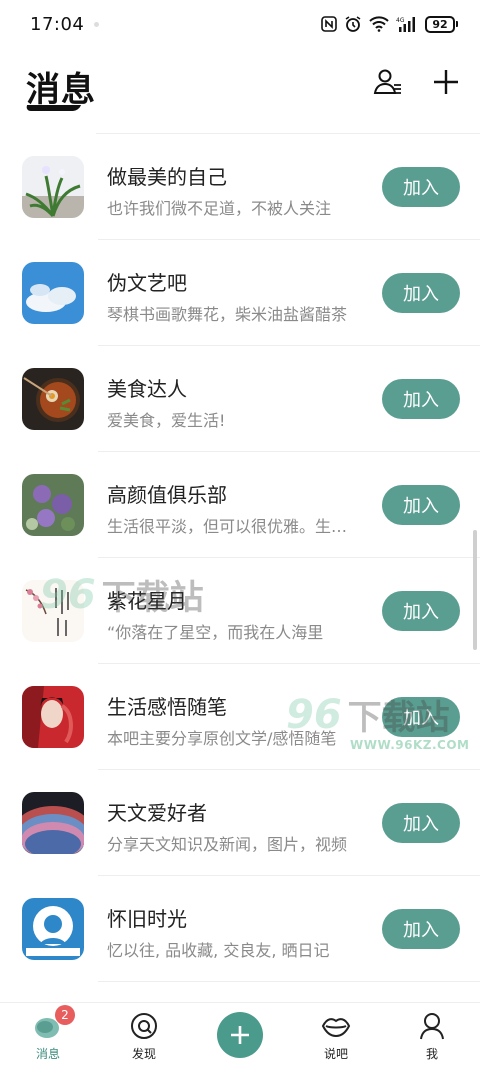 The height and width of the screenshot is (1068, 480). What do you see at coordinates (229, 526) in the screenshot?
I see `group-desc: 生活很平淡，但可以很优雅。生活很平淡` at bounding box center [229, 526].